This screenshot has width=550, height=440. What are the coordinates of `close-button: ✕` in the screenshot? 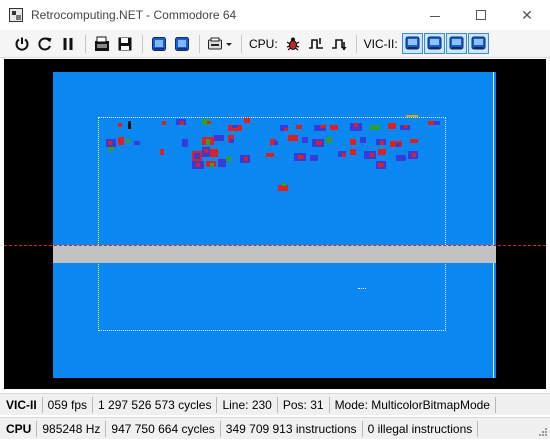 It's located at (527, 15).